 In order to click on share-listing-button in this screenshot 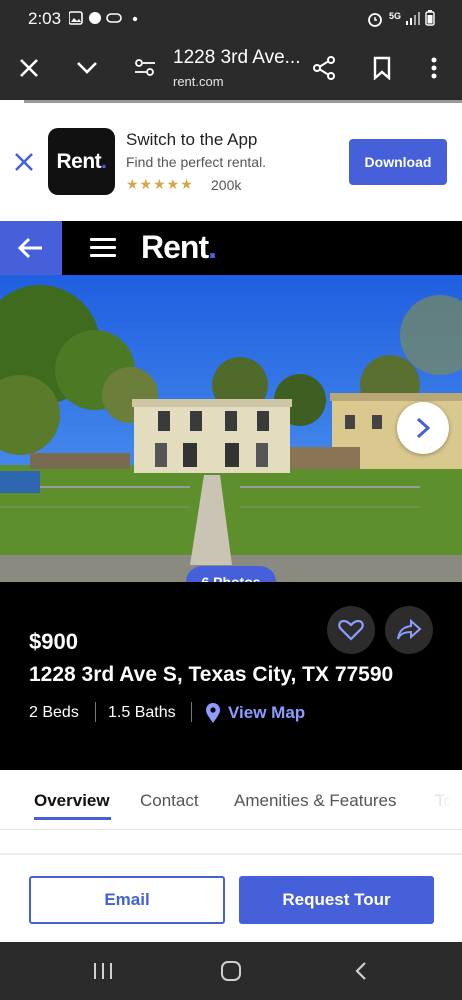, I will do `click(409, 630)`.